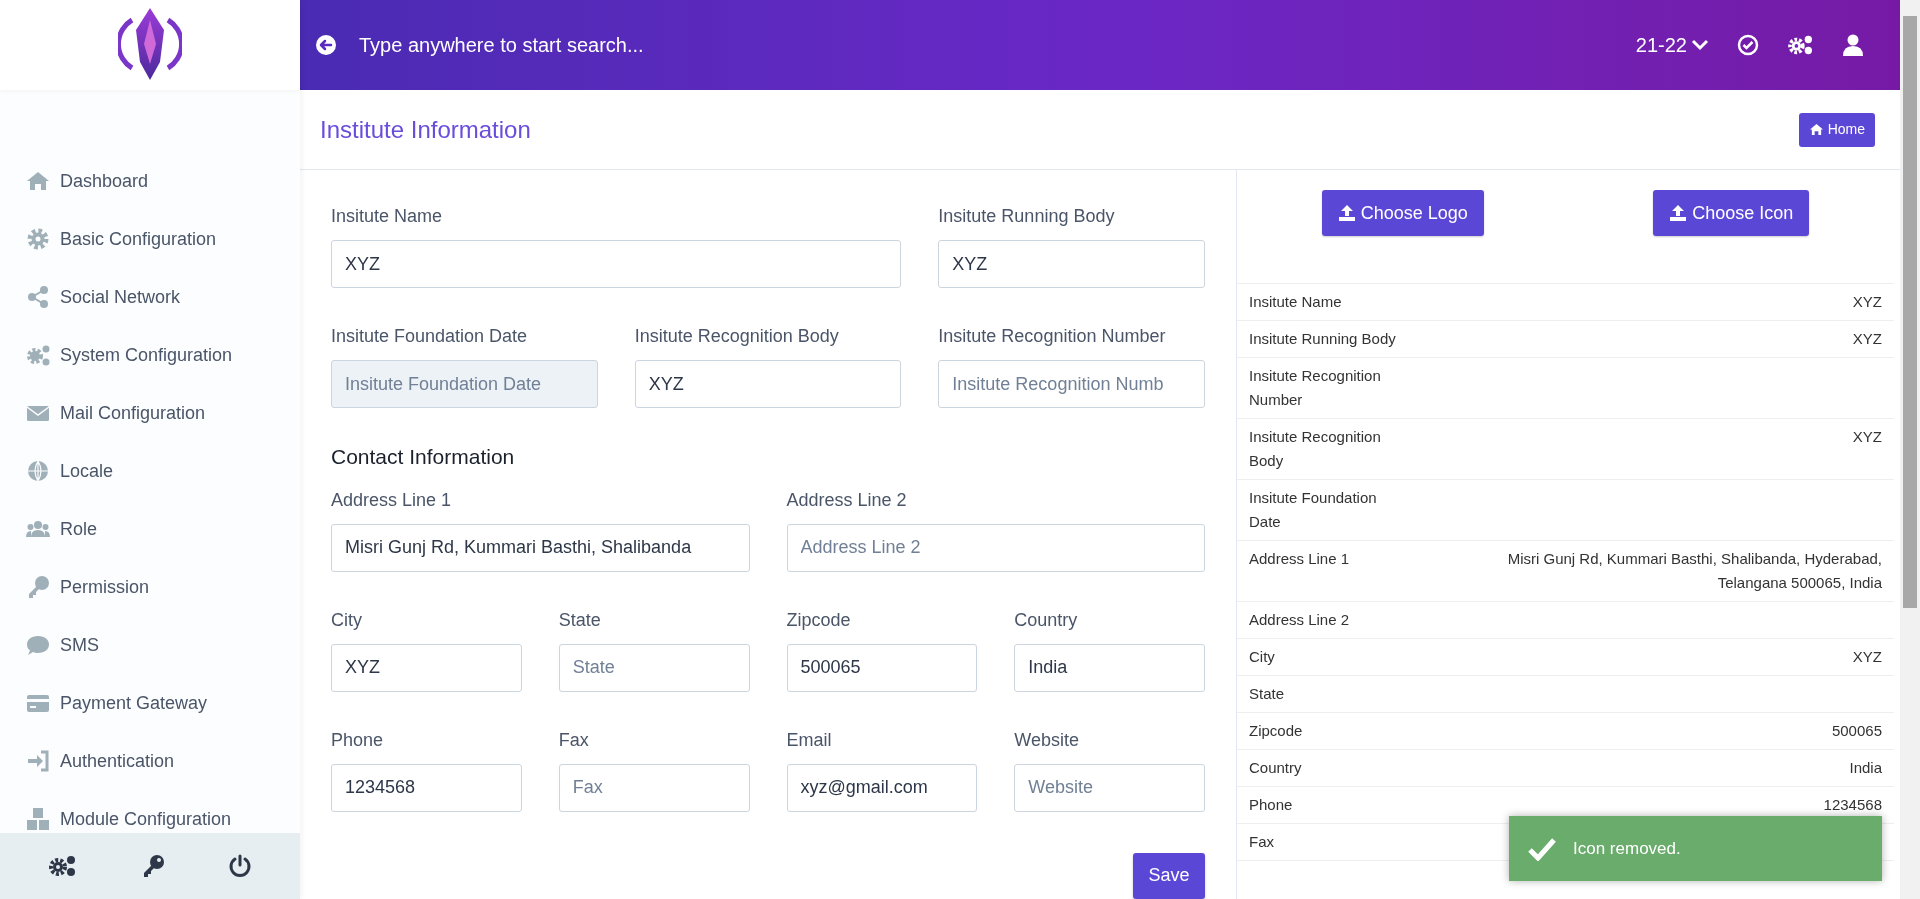 The image size is (1920, 899). I want to click on input-field: xyz@gmail.com, so click(882, 787).